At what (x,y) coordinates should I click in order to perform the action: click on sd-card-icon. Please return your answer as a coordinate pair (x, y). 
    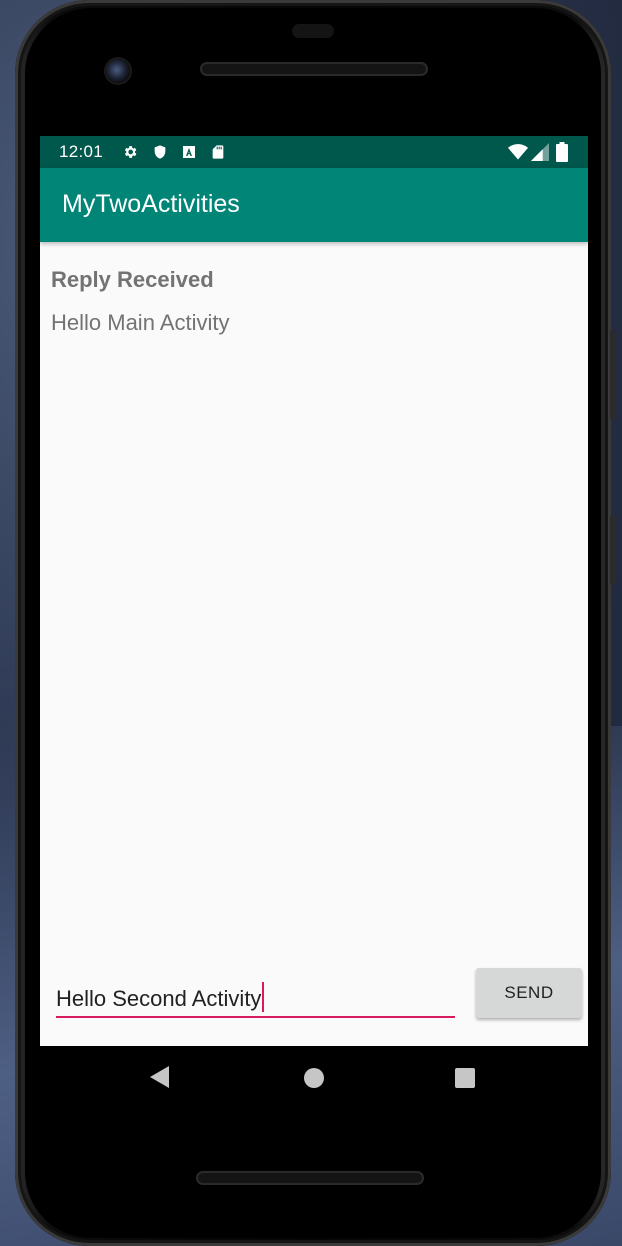
    Looking at the image, I should click on (218, 152).